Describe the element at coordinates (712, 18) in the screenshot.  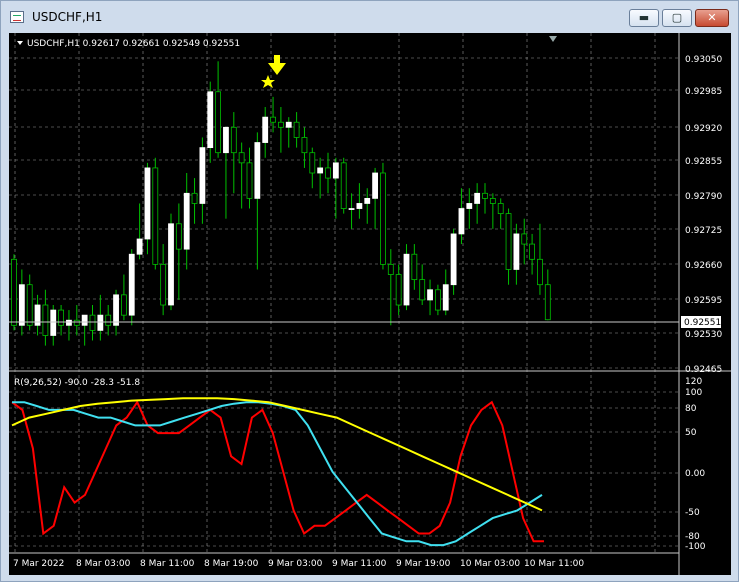
I see `close-button: ✕` at that location.